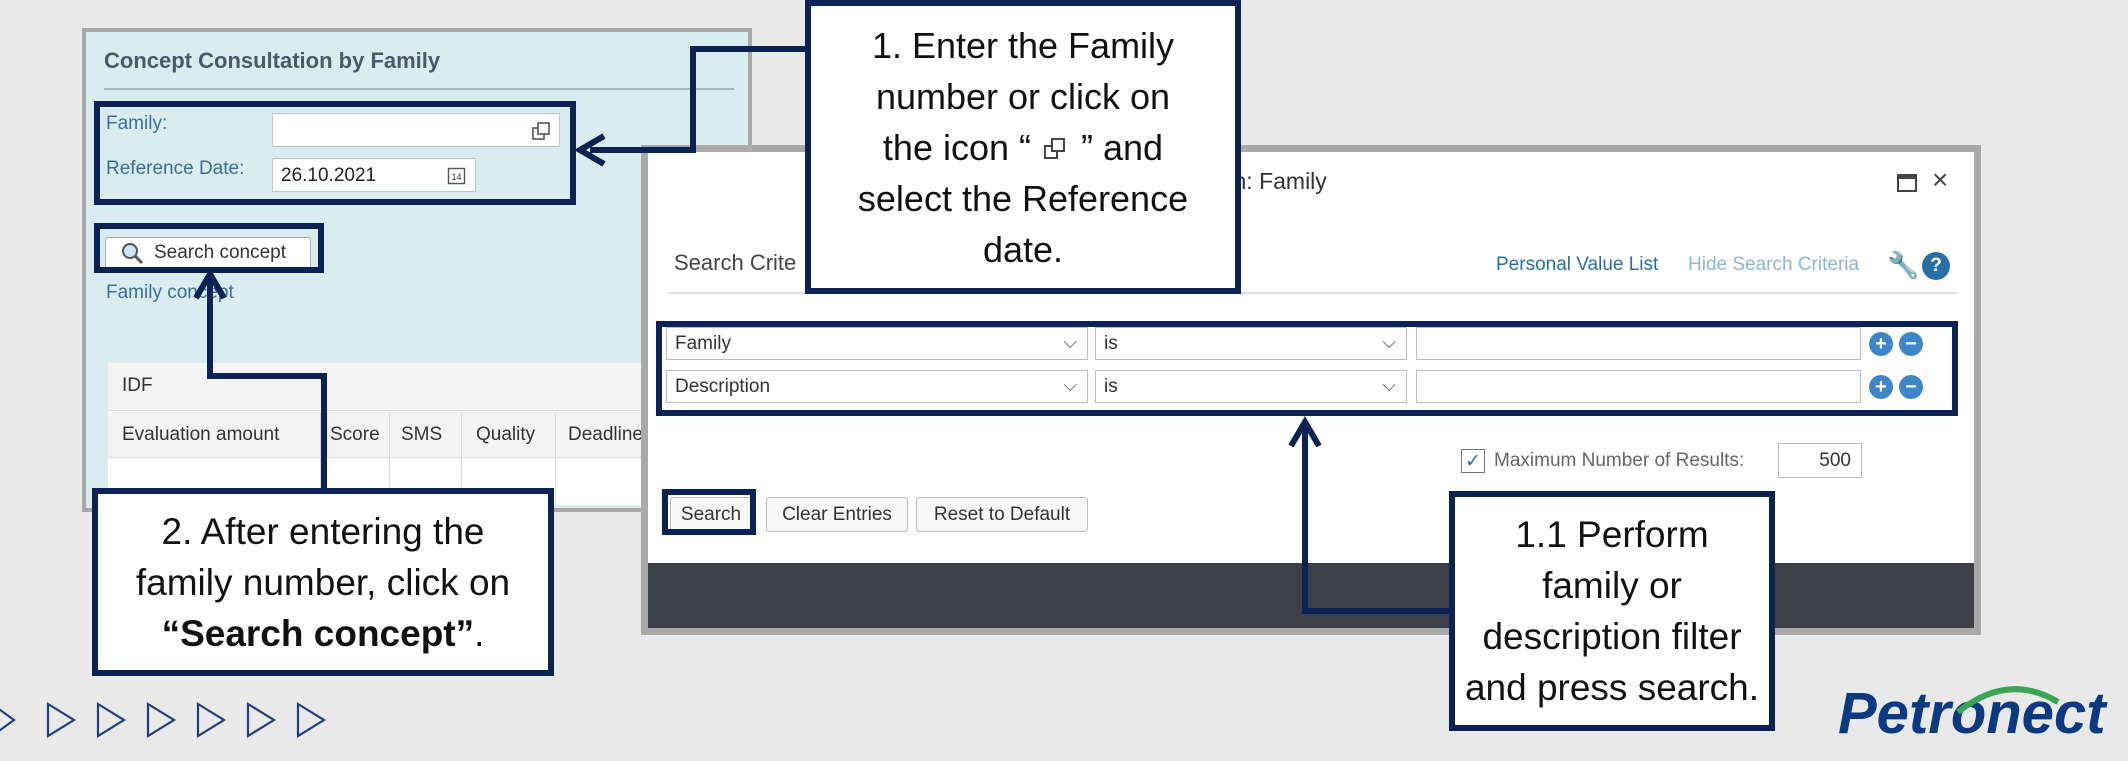 The width and height of the screenshot is (2128, 761). I want to click on callout-3-line: and press search., so click(1612, 687).